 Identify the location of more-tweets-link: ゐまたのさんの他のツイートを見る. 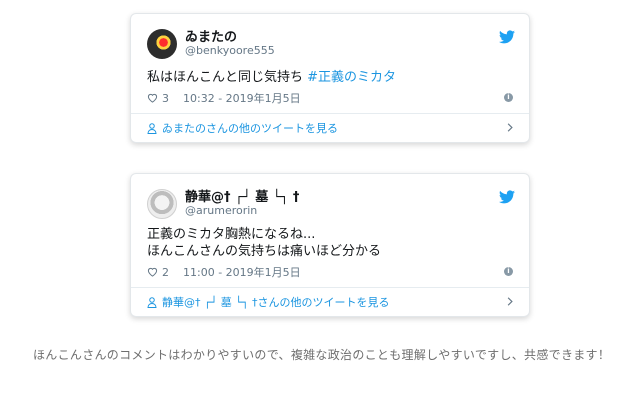
(330, 127).